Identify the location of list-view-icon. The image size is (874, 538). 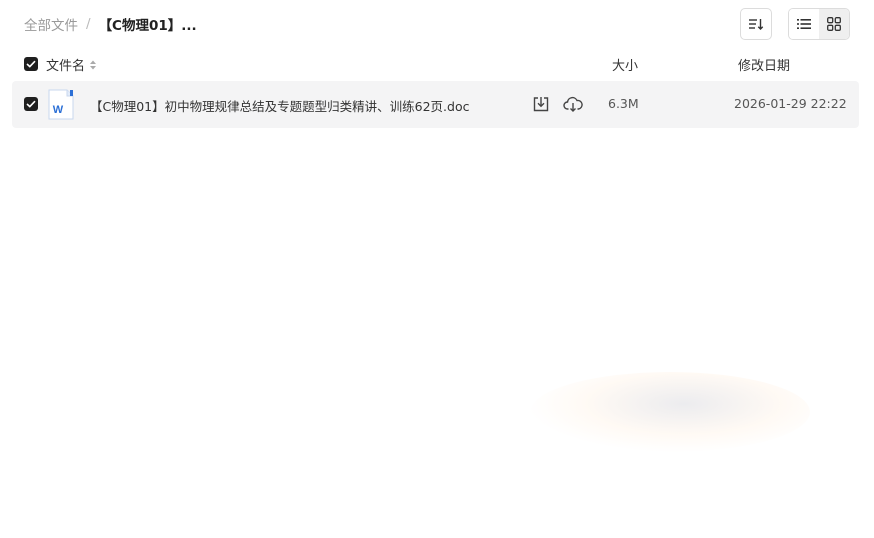
(804, 24).